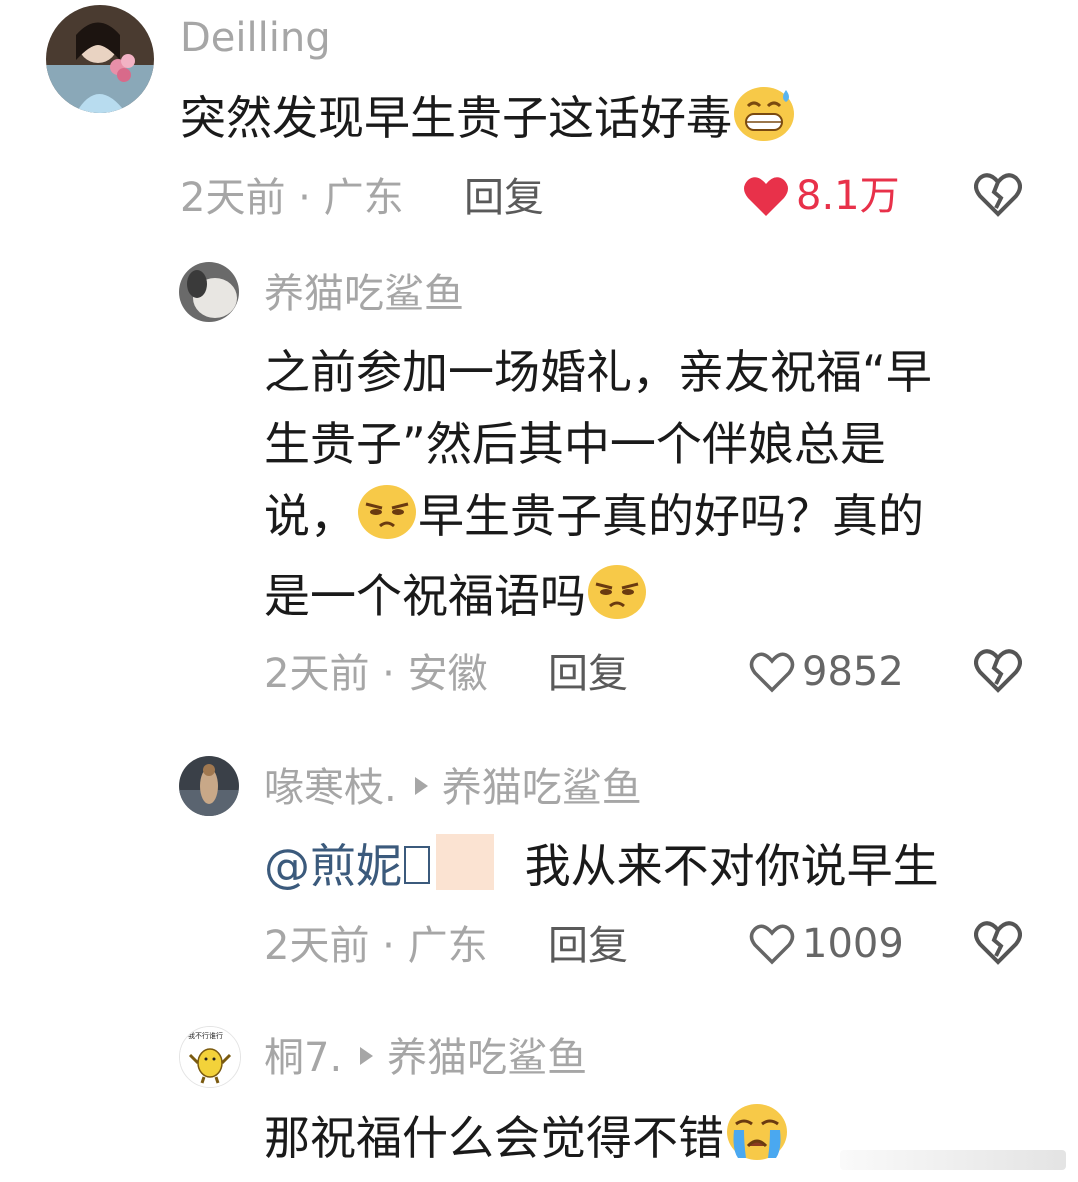  What do you see at coordinates (330, 788) in the screenshot?
I see `username-link: 喙寒枝.` at bounding box center [330, 788].